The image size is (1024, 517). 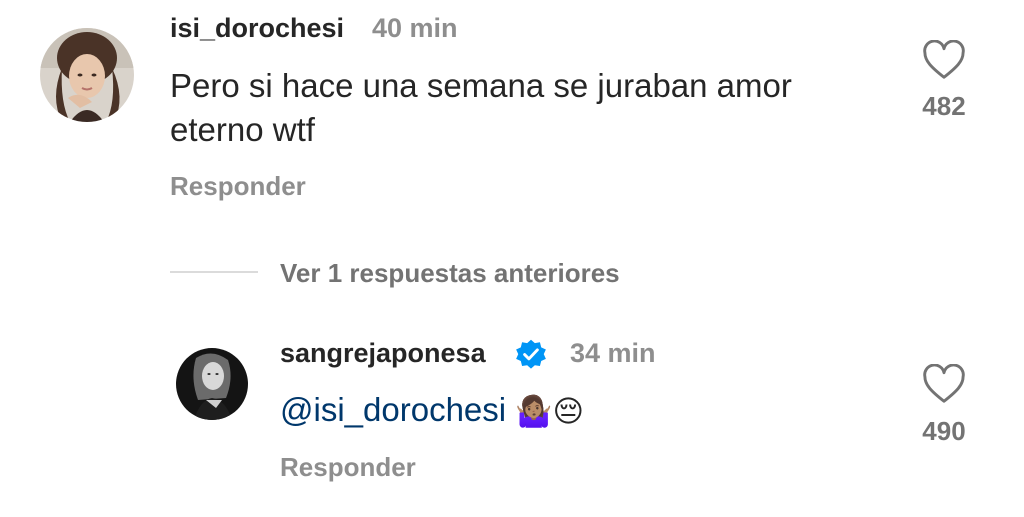 What do you see at coordinates (450, 273) in the screenshot?
I see `view-previous-replies-link: Ver 1 respuestas anteriores` at bounding box center [450, 273].